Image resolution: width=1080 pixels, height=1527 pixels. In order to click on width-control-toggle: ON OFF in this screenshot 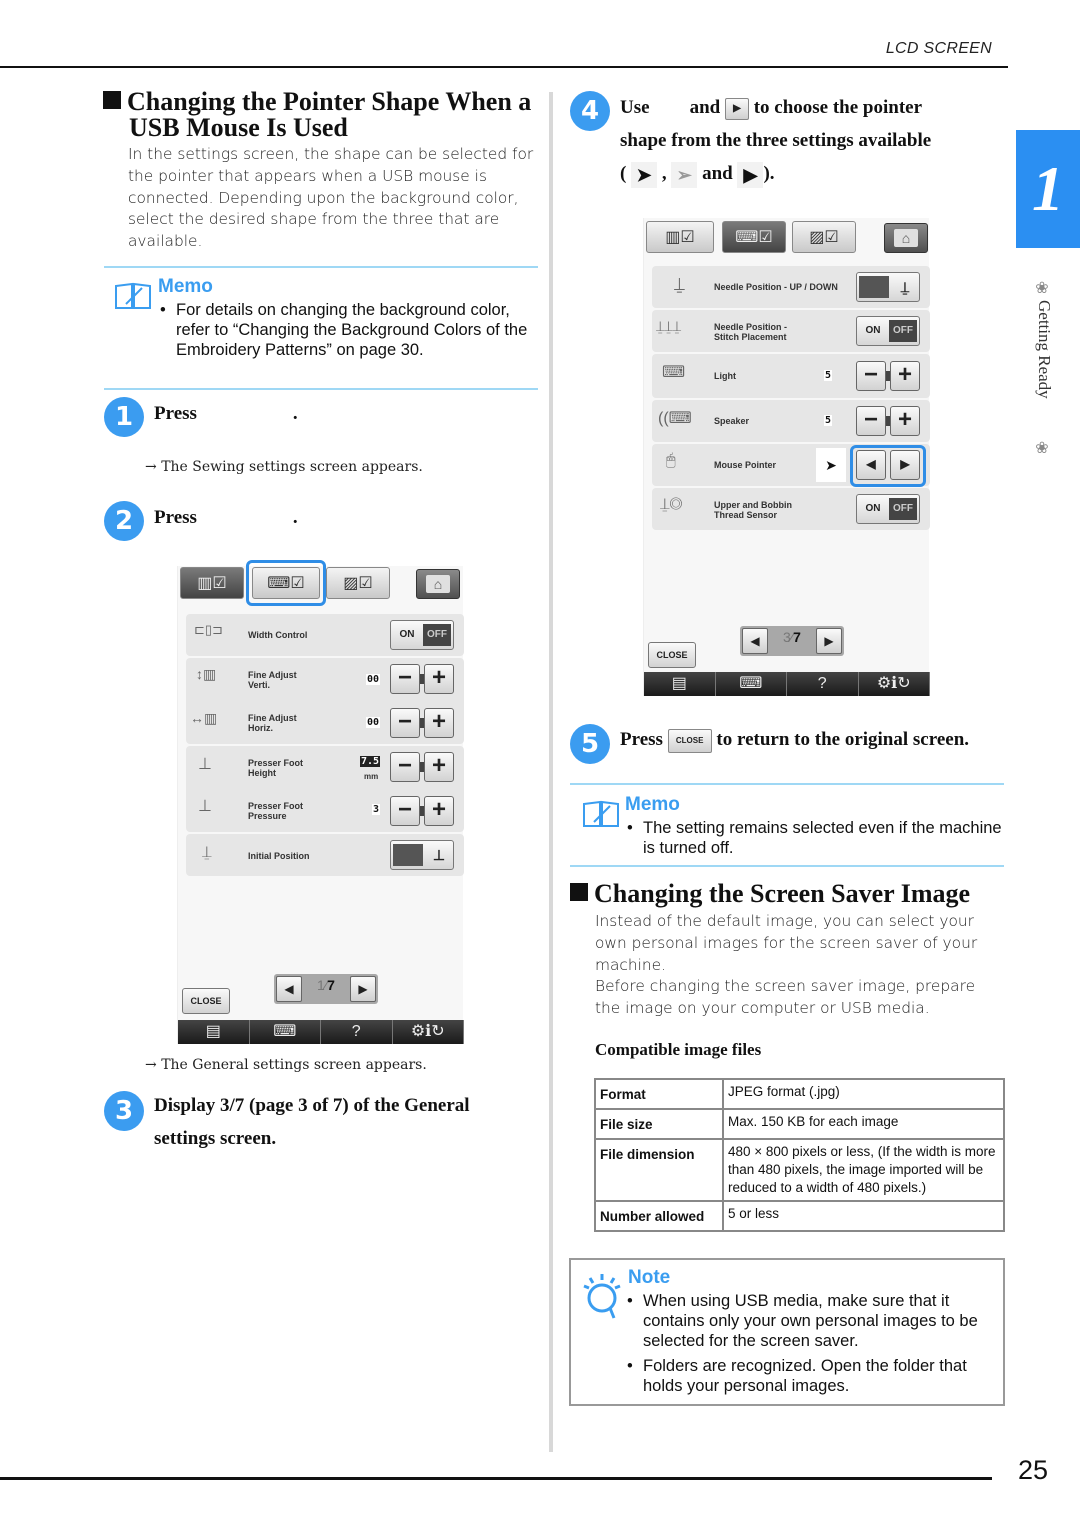, I will do `click(422, 635)`.